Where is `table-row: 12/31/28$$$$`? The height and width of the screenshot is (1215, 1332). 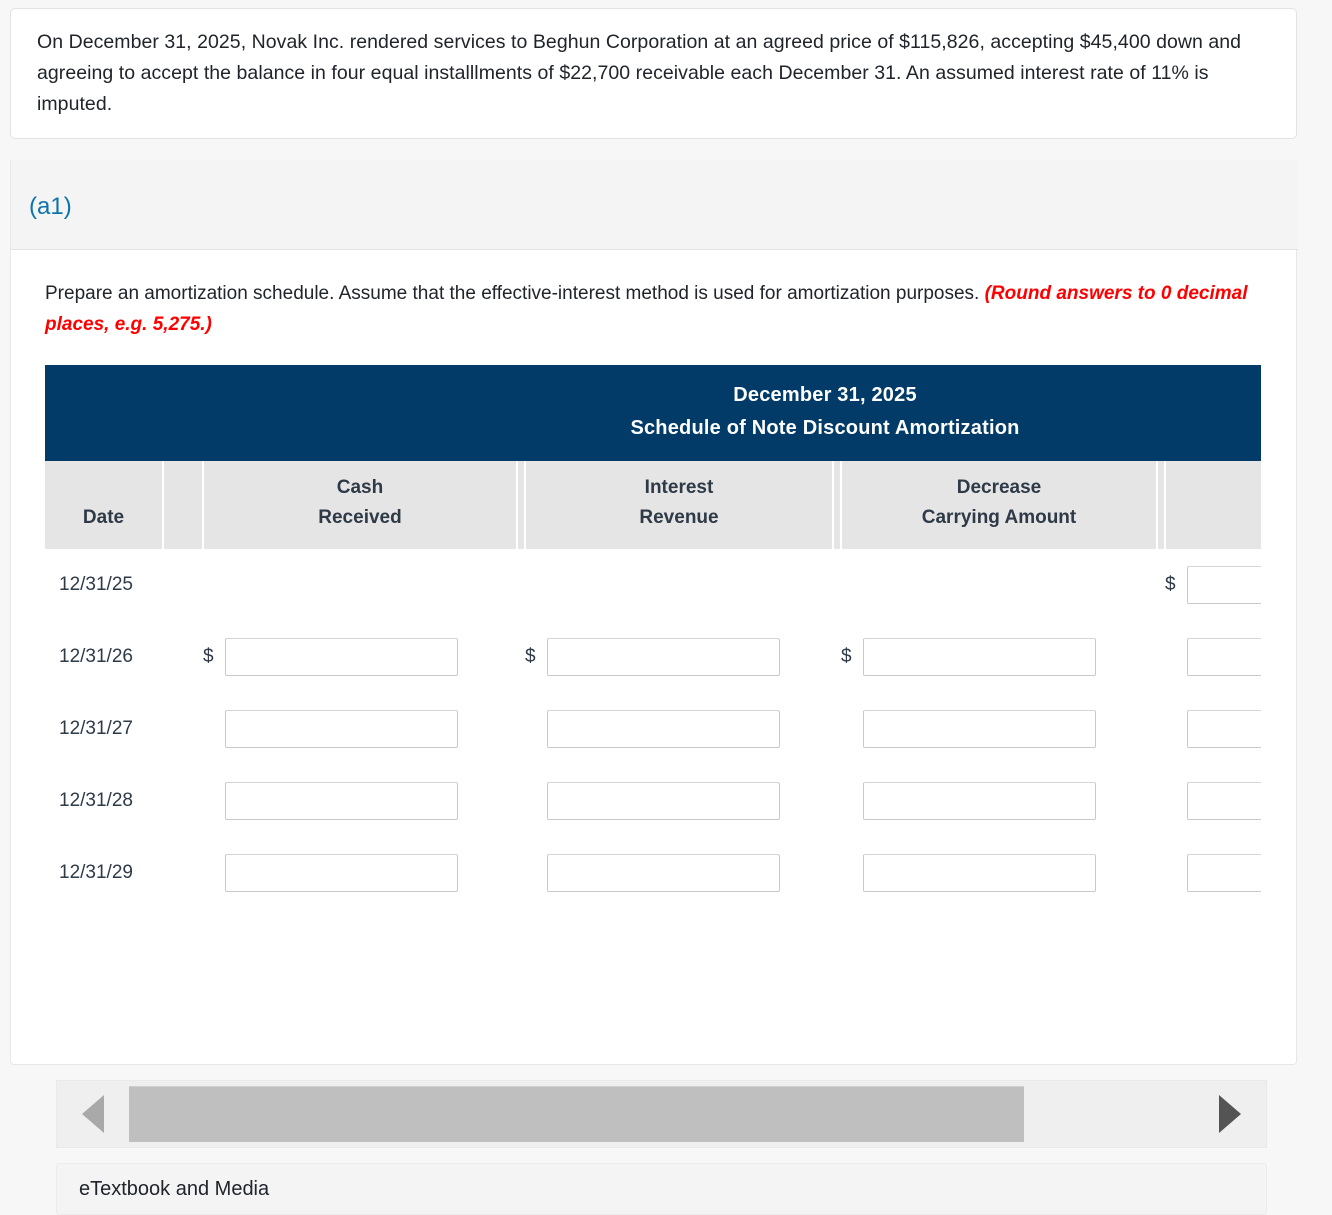 table-row: 12/31/28$$$$ is located at coordinates (653, 801).